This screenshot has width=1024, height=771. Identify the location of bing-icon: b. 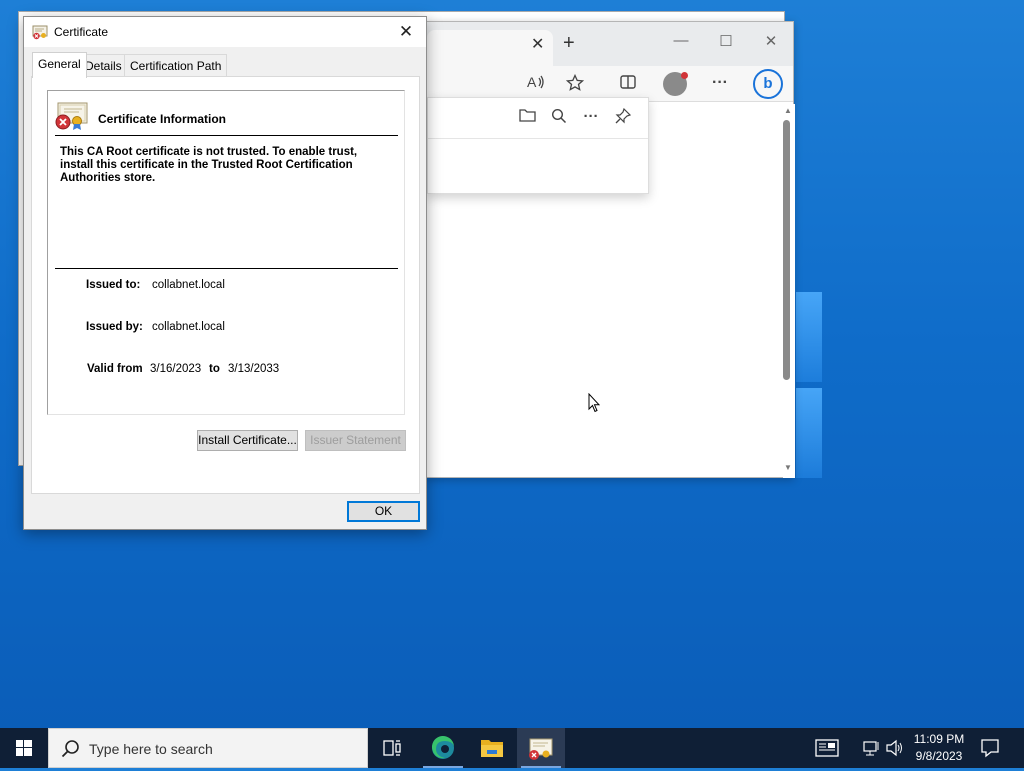
(768, 84).